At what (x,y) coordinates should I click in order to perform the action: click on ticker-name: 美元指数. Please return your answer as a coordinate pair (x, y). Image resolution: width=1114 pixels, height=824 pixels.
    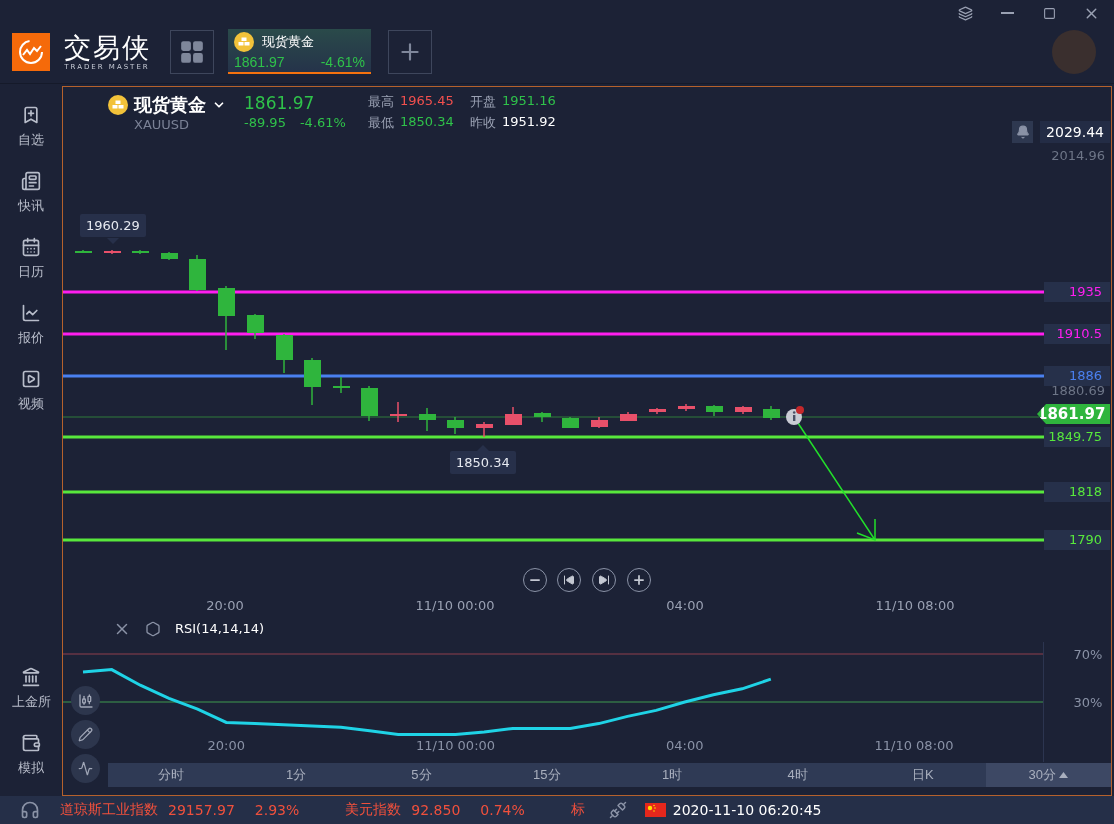
    Looking at the image, I should click on (373, 810).